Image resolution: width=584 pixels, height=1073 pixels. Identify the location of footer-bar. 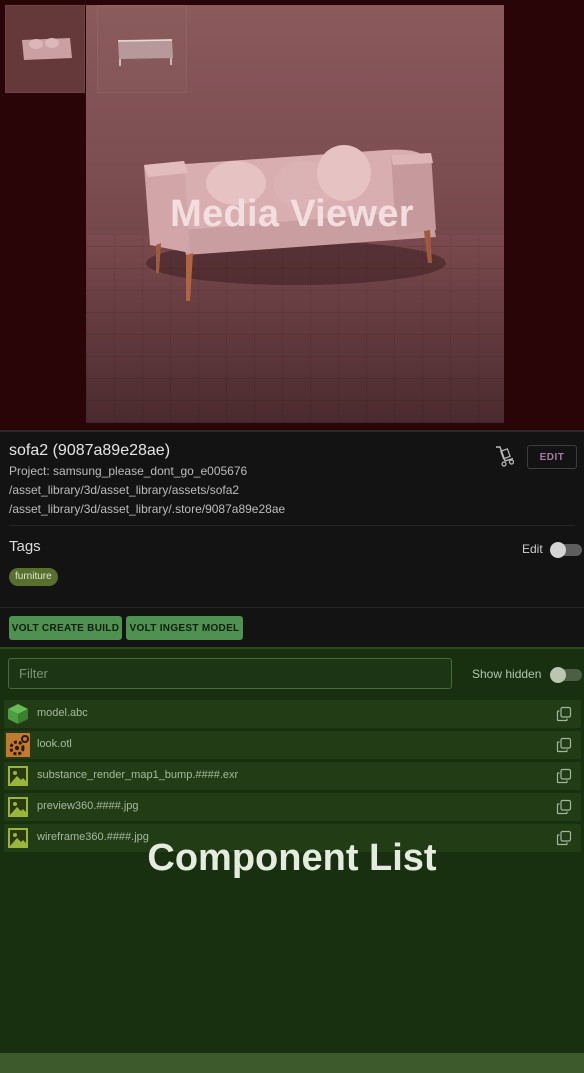
(292, 1063).